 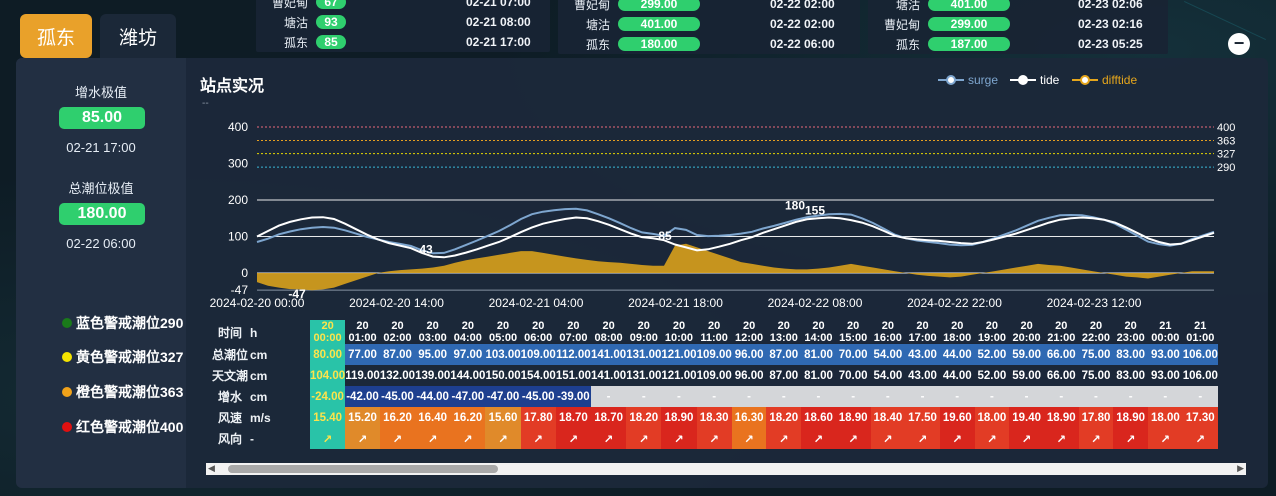 What do you see at coordinates (468, 354) in the screenshot?
I see `table-cell: 97.00` at bounding box center [468, 354].